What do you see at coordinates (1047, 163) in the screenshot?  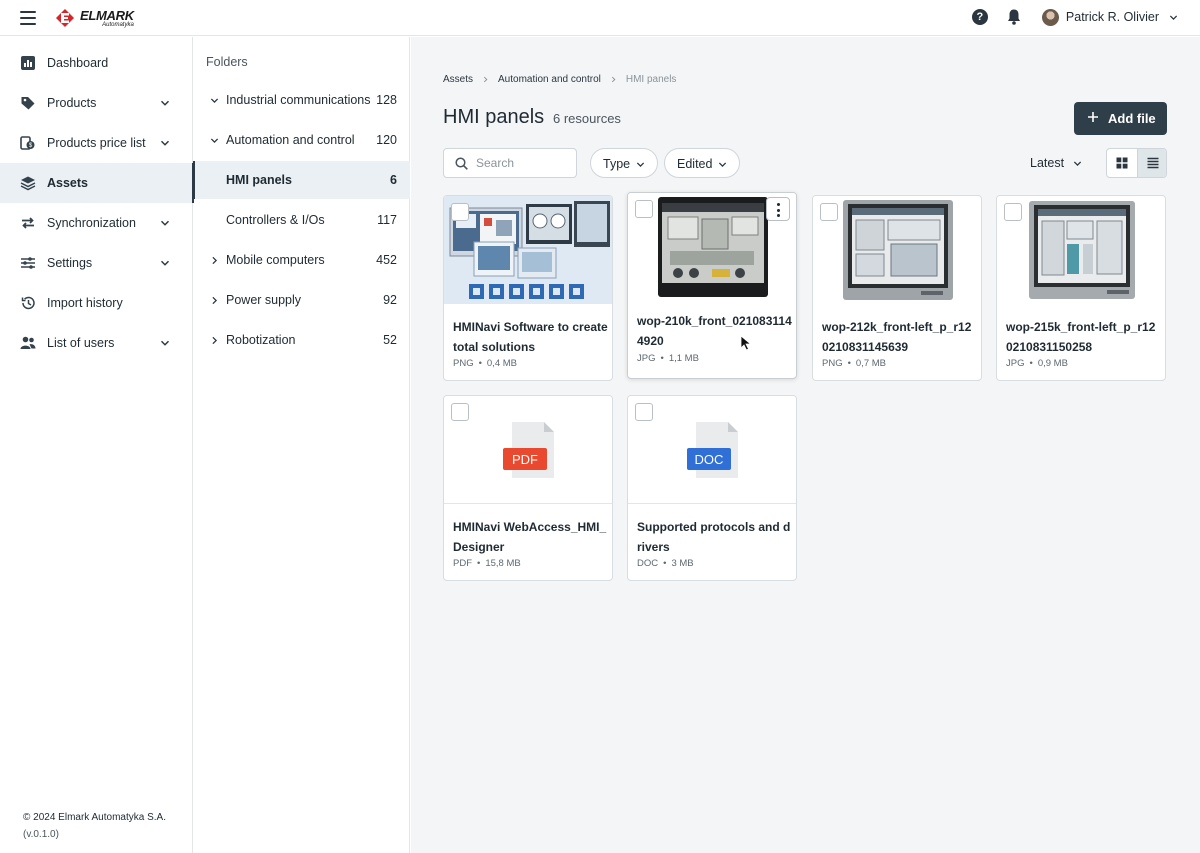 I see `sort-dropdown: Latest` at bounding box center [1047, 163].